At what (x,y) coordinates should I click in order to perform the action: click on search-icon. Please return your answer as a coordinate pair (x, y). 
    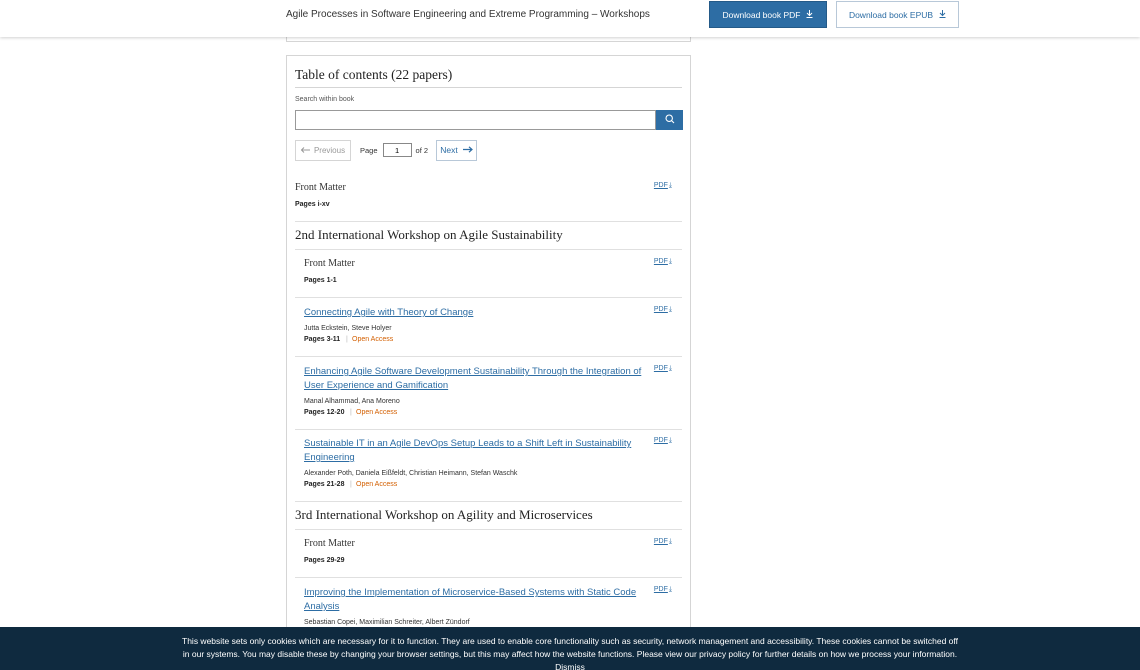
    Looking at the image, I should click on (669, 120).